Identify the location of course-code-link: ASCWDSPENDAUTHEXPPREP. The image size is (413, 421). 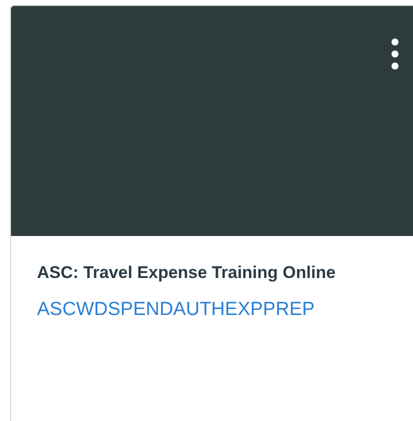
(220, 310).